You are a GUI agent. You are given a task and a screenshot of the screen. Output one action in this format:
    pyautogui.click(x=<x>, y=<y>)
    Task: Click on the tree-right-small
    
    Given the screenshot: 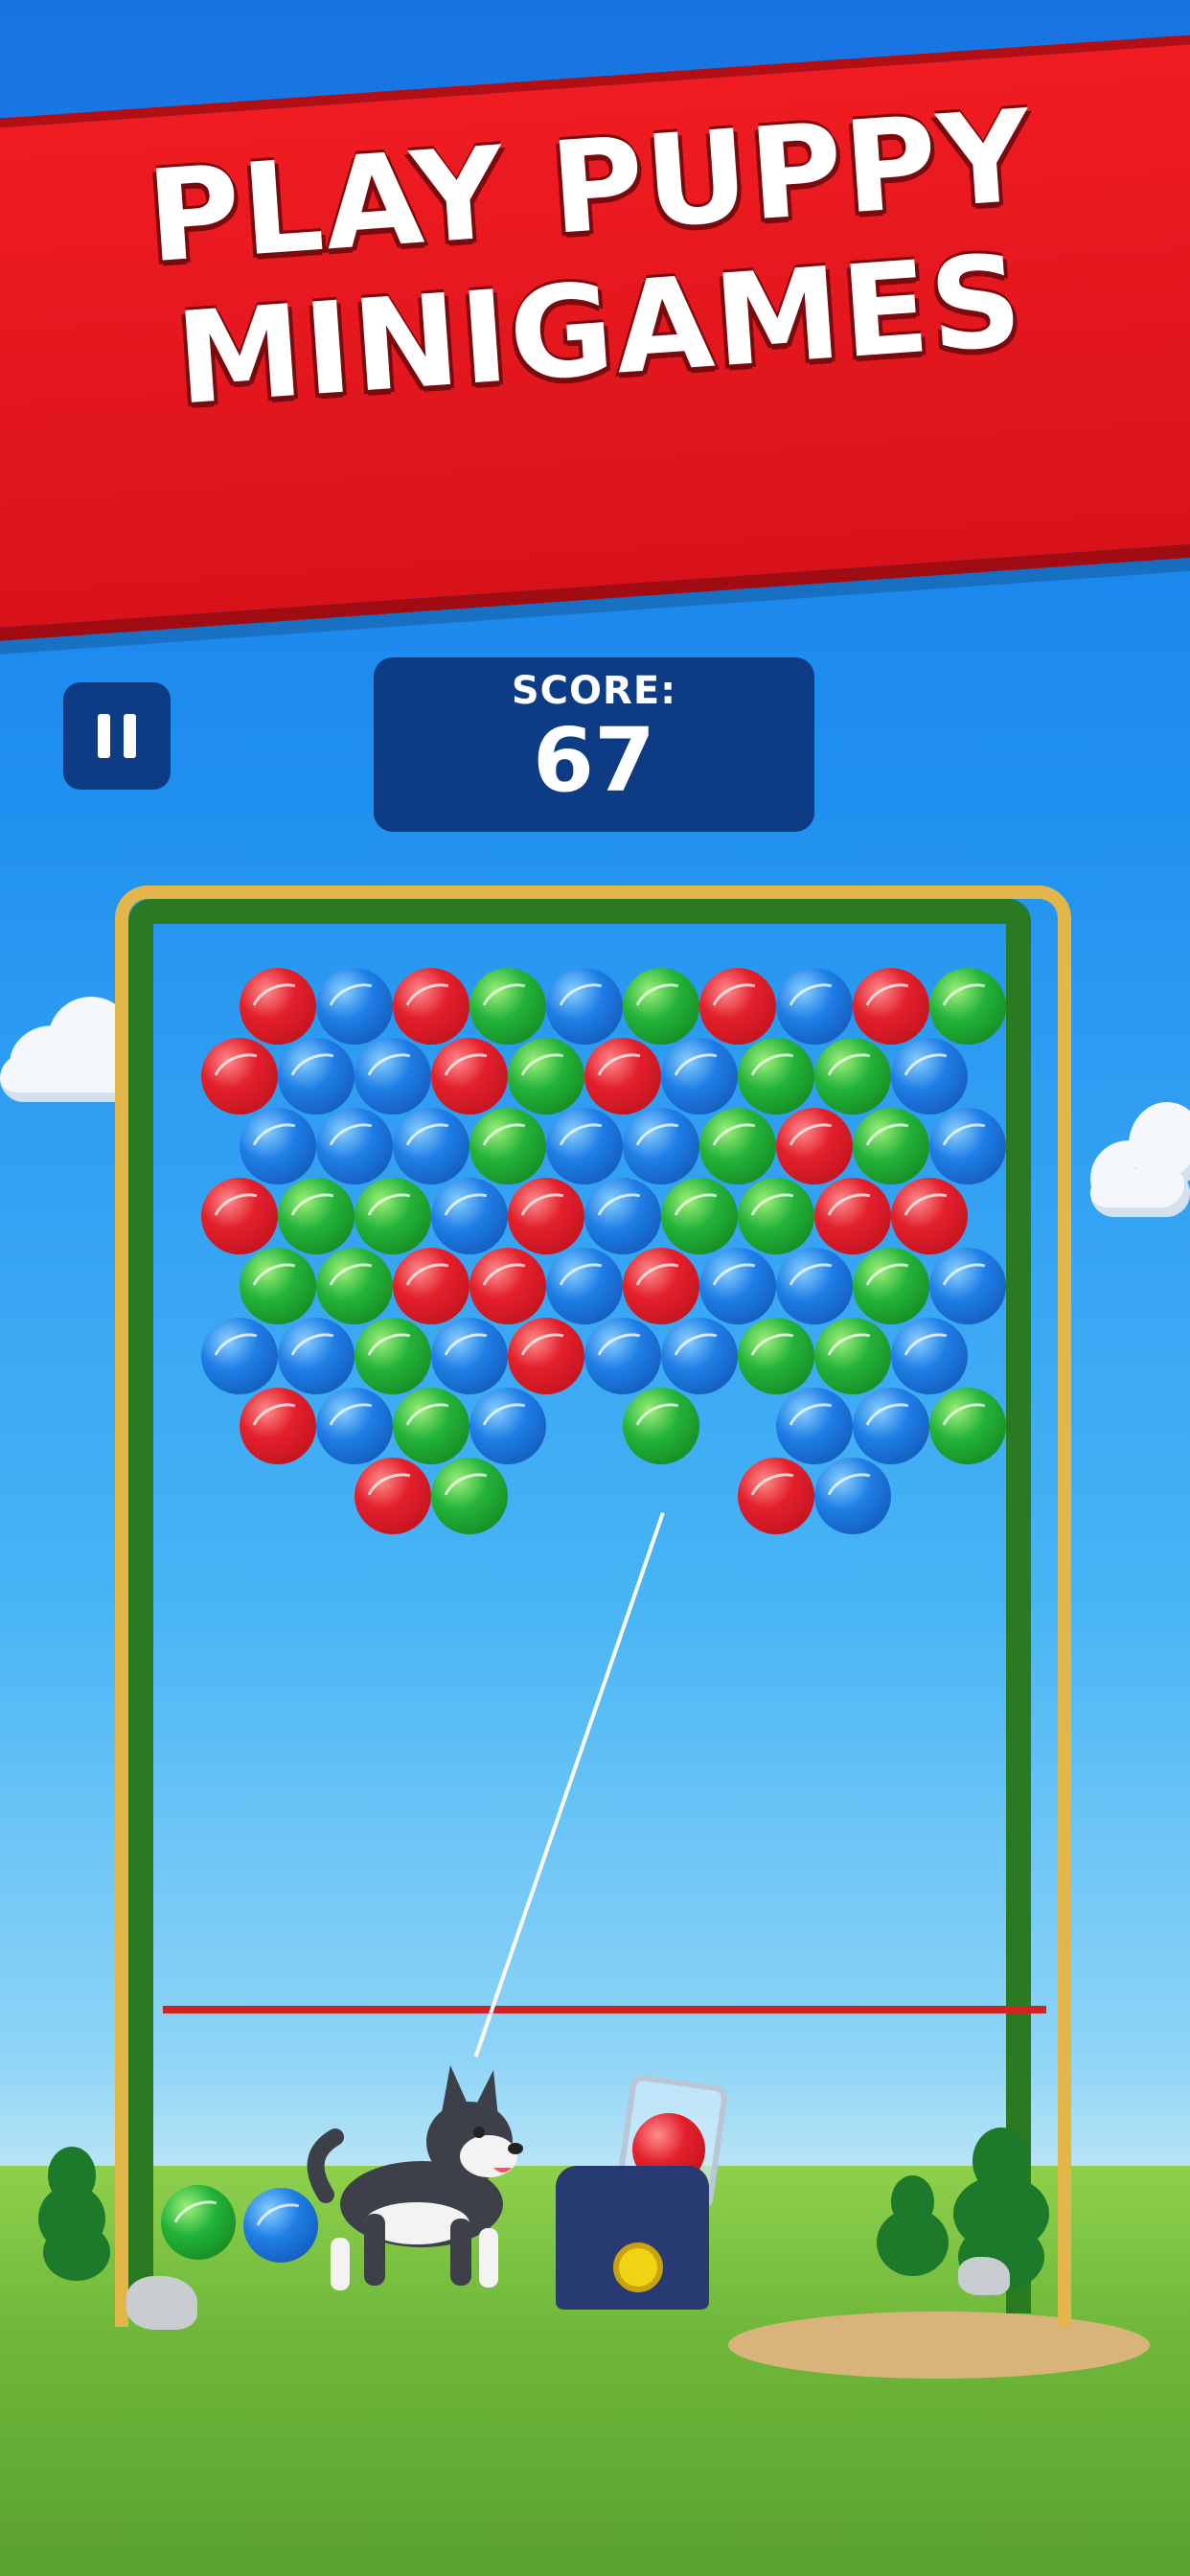 What is the action you would take?
    pyautogui.click(x=915, y=2232)
    